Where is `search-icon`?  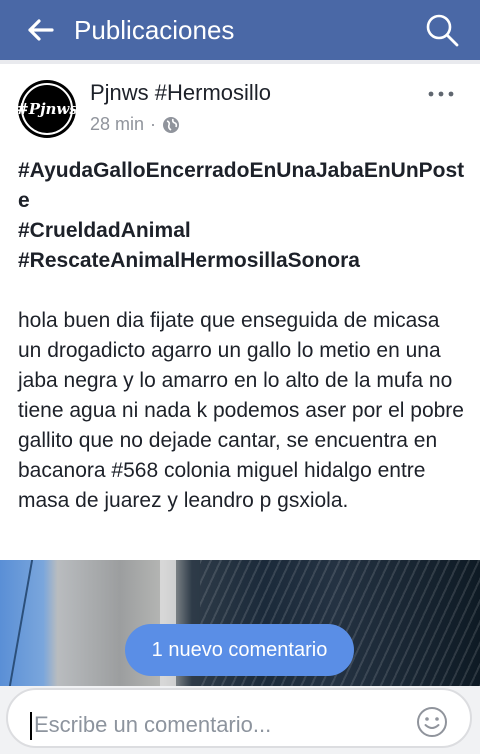 search-icon is located at coordinates (442, 30).